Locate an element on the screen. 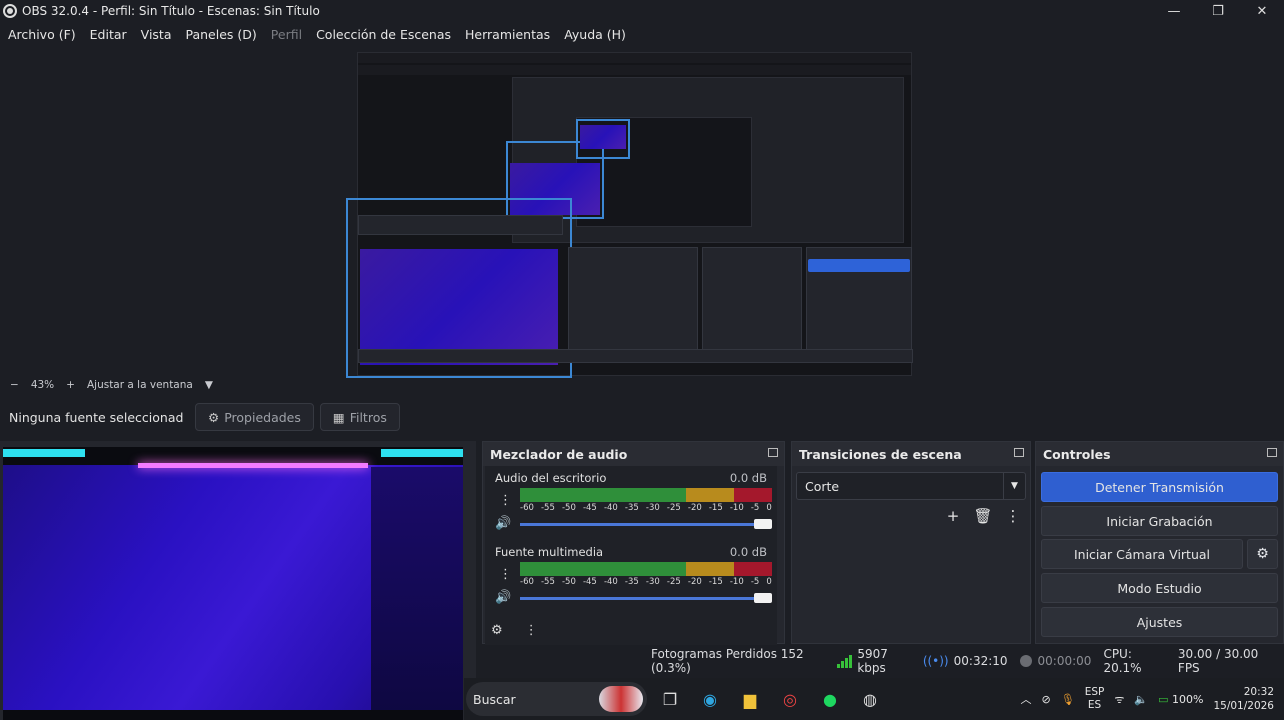 The image size is (1284, 720). menu-paneles: Paneles (D) is located at coordinates (221, 34).